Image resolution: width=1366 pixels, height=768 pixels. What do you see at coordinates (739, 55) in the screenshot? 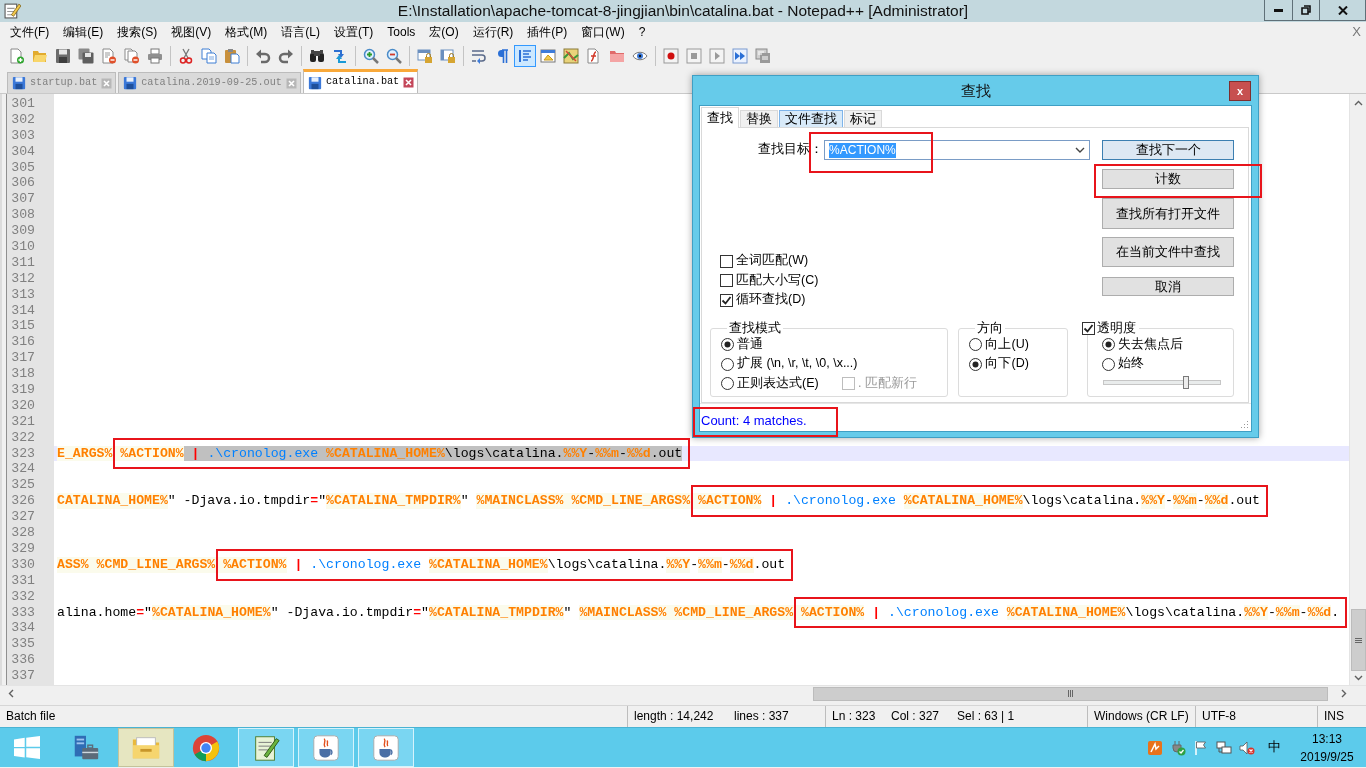
I see `fast-forward-icon` at bounding box center [739, 55].